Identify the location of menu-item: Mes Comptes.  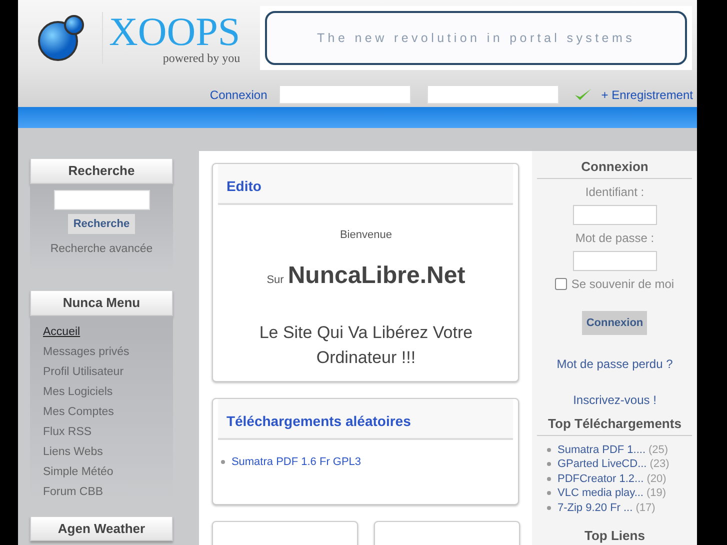
(101, 412).